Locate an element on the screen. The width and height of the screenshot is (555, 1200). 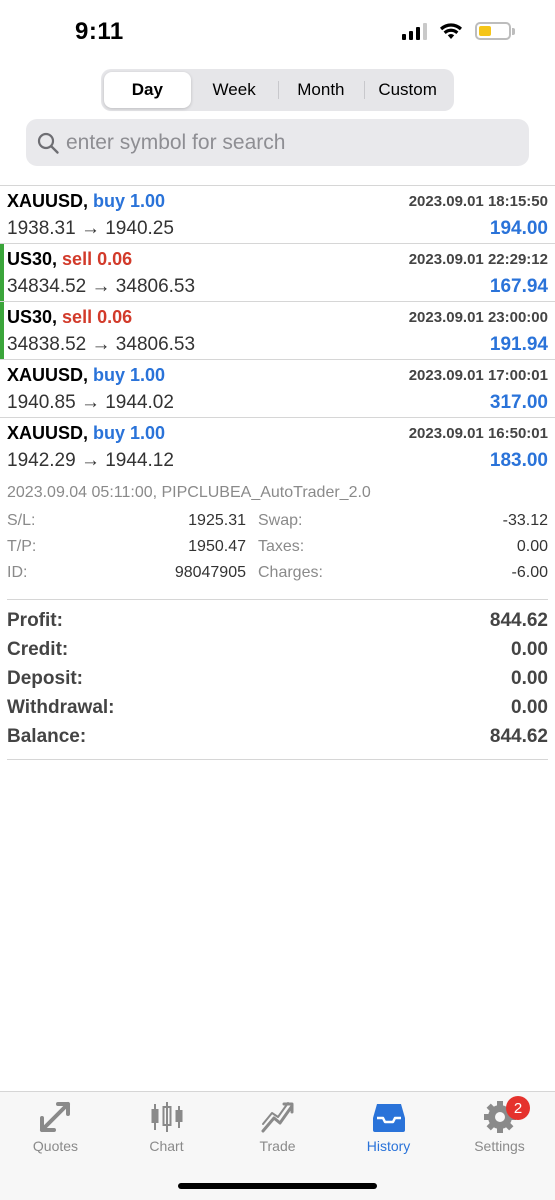
settings-badge: 2 is located at coordinates (518, 1108).